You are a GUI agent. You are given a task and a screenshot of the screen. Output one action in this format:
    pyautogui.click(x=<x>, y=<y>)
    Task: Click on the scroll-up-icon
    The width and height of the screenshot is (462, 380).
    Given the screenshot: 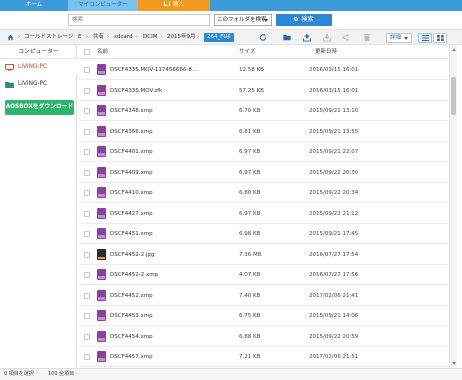 What is the action you would take?
    pyautogui.click(x=454, y=49)
    